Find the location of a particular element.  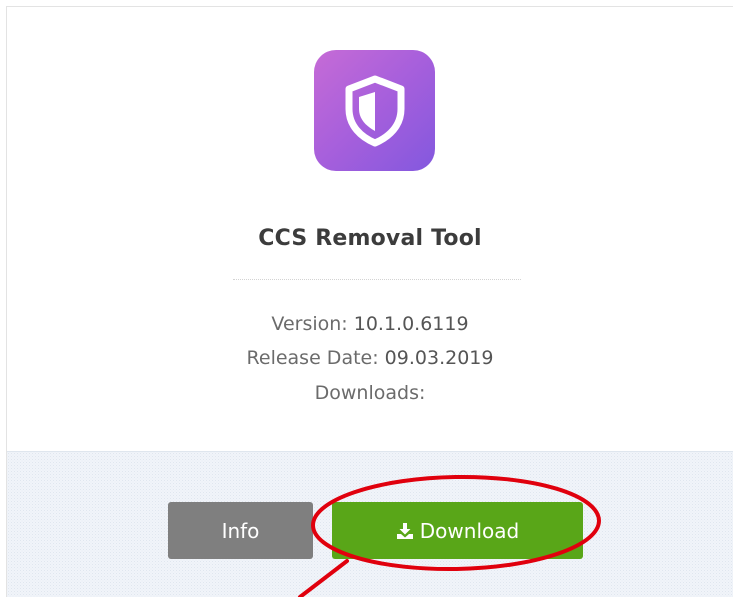

downloads-line: Downloads: is located at coordinates (370, 393).